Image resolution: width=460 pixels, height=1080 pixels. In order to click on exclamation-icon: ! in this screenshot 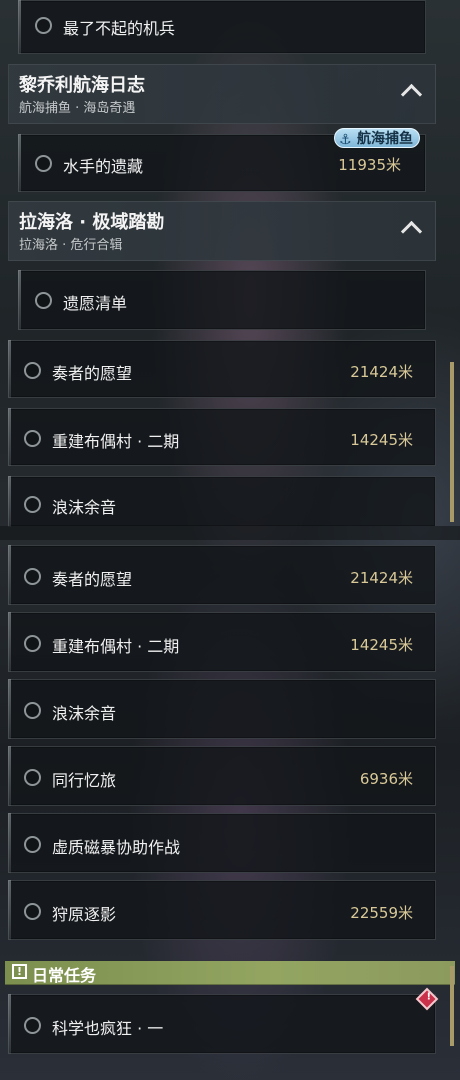, I will do `click(19, 971)`.